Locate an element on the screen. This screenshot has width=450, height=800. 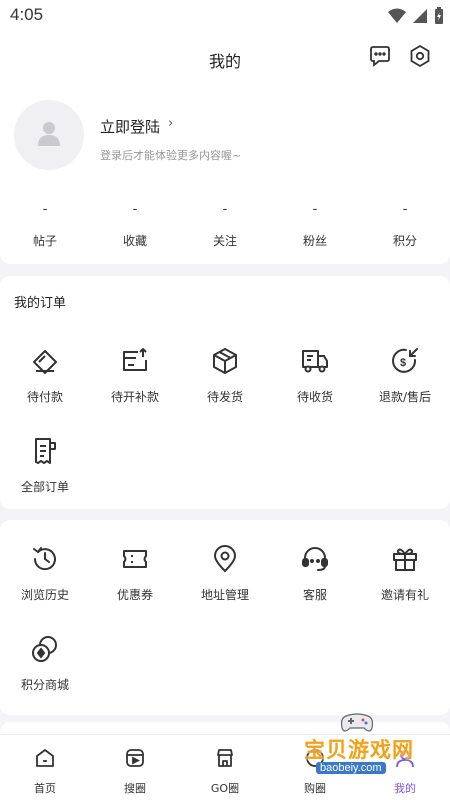
settings-button is located at coordinates (420, 58).